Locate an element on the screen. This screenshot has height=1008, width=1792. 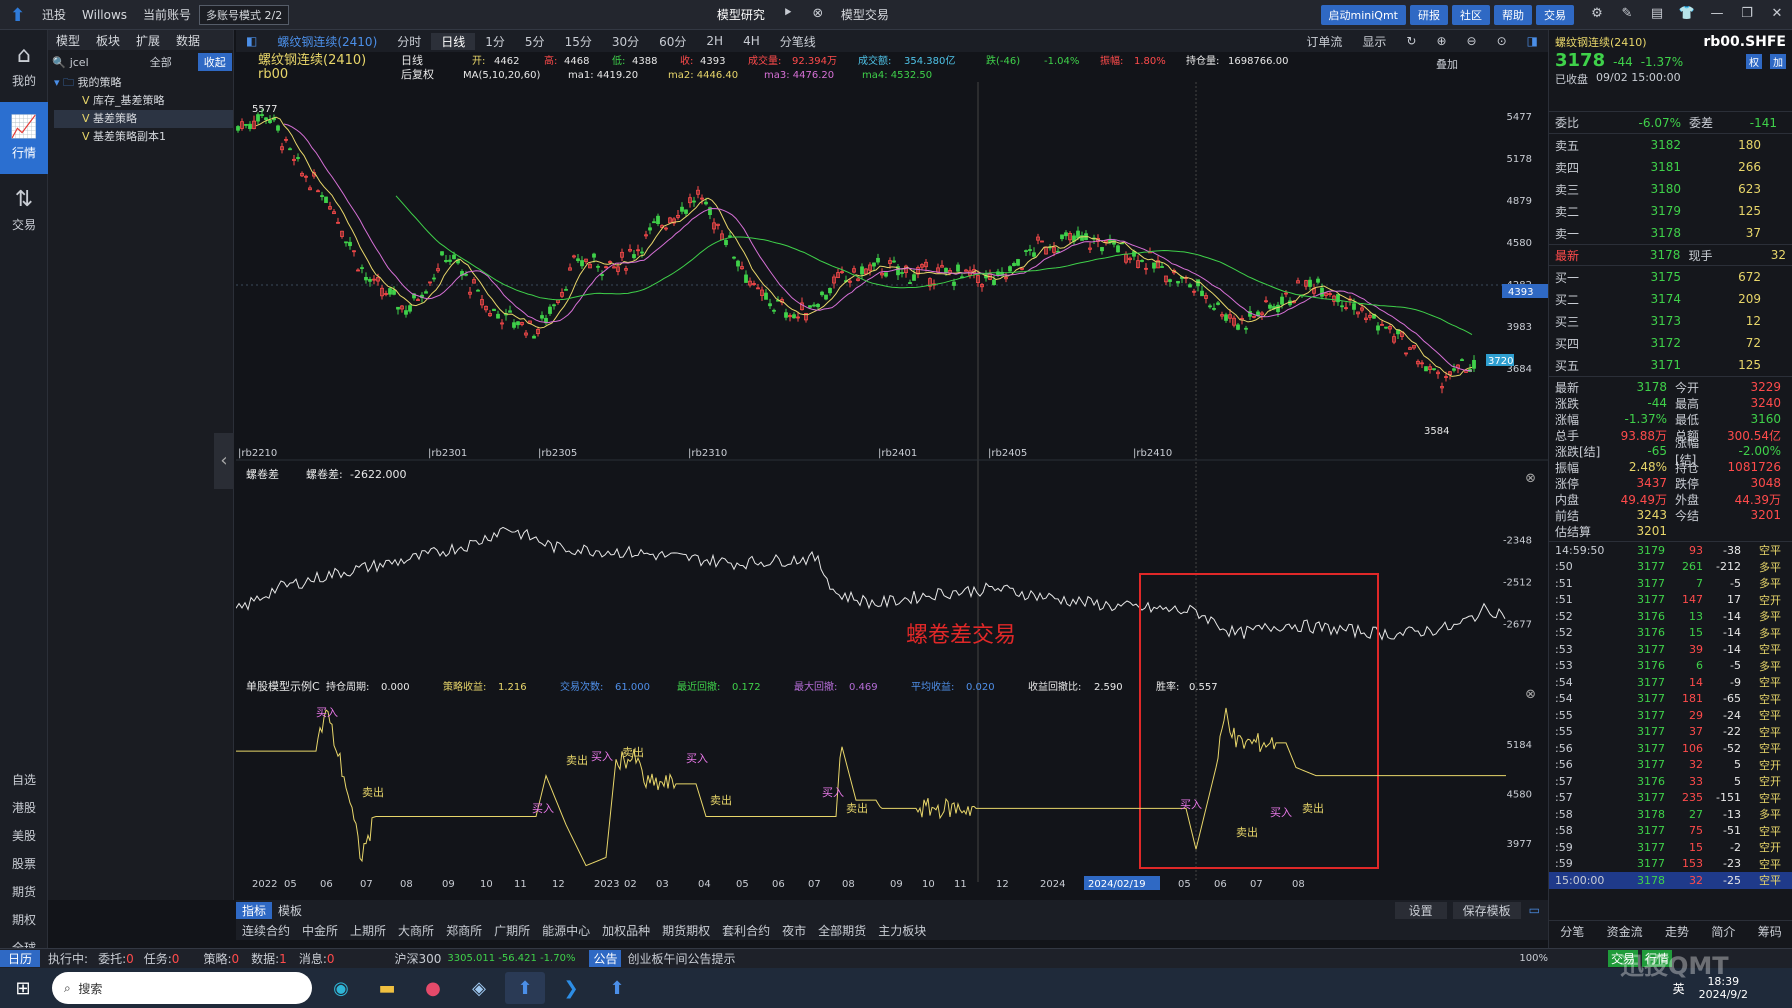
period-tab: 分时 is located at coordinates (409, 41).